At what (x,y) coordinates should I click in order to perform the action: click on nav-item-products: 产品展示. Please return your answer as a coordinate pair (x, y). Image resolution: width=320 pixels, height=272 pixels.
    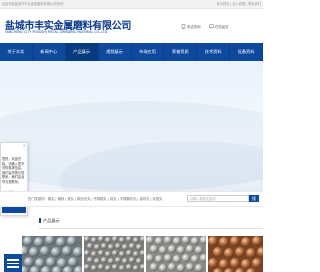
    Looking at the image, I should click on (82, 52).